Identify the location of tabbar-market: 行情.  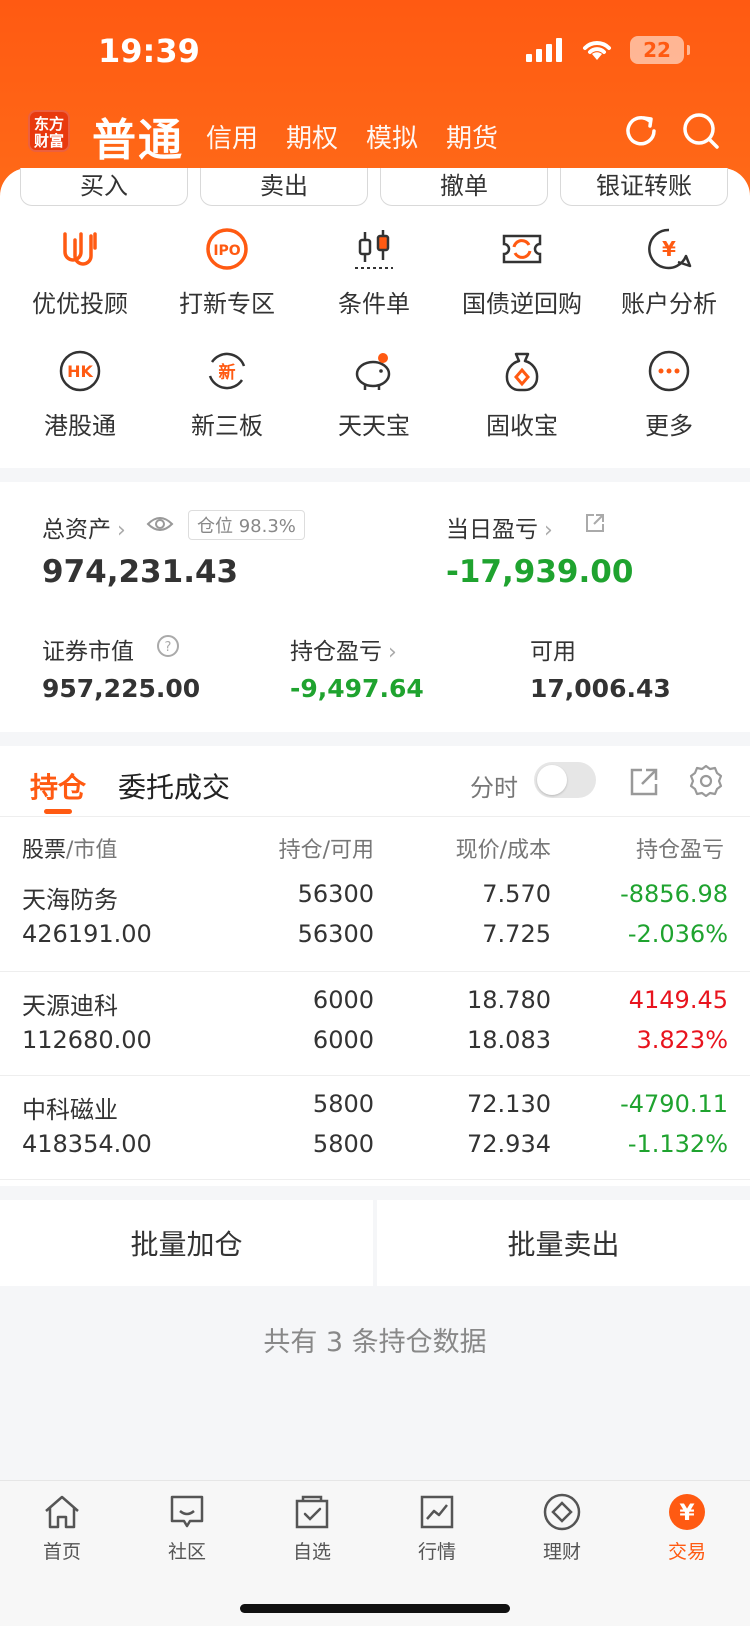
(437, 1527).